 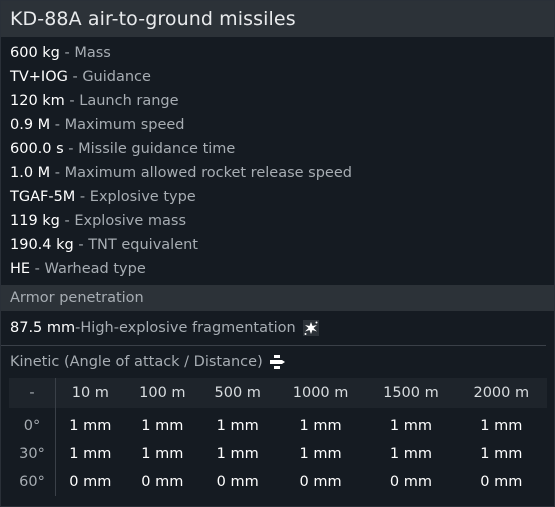 What do you see at coordinates (278, 393) in the screenshot?
I see `table-header-row: - 10 m 100 m 500 m 1000 m 1500 m 2000 m` at bounding box center [278, 393].